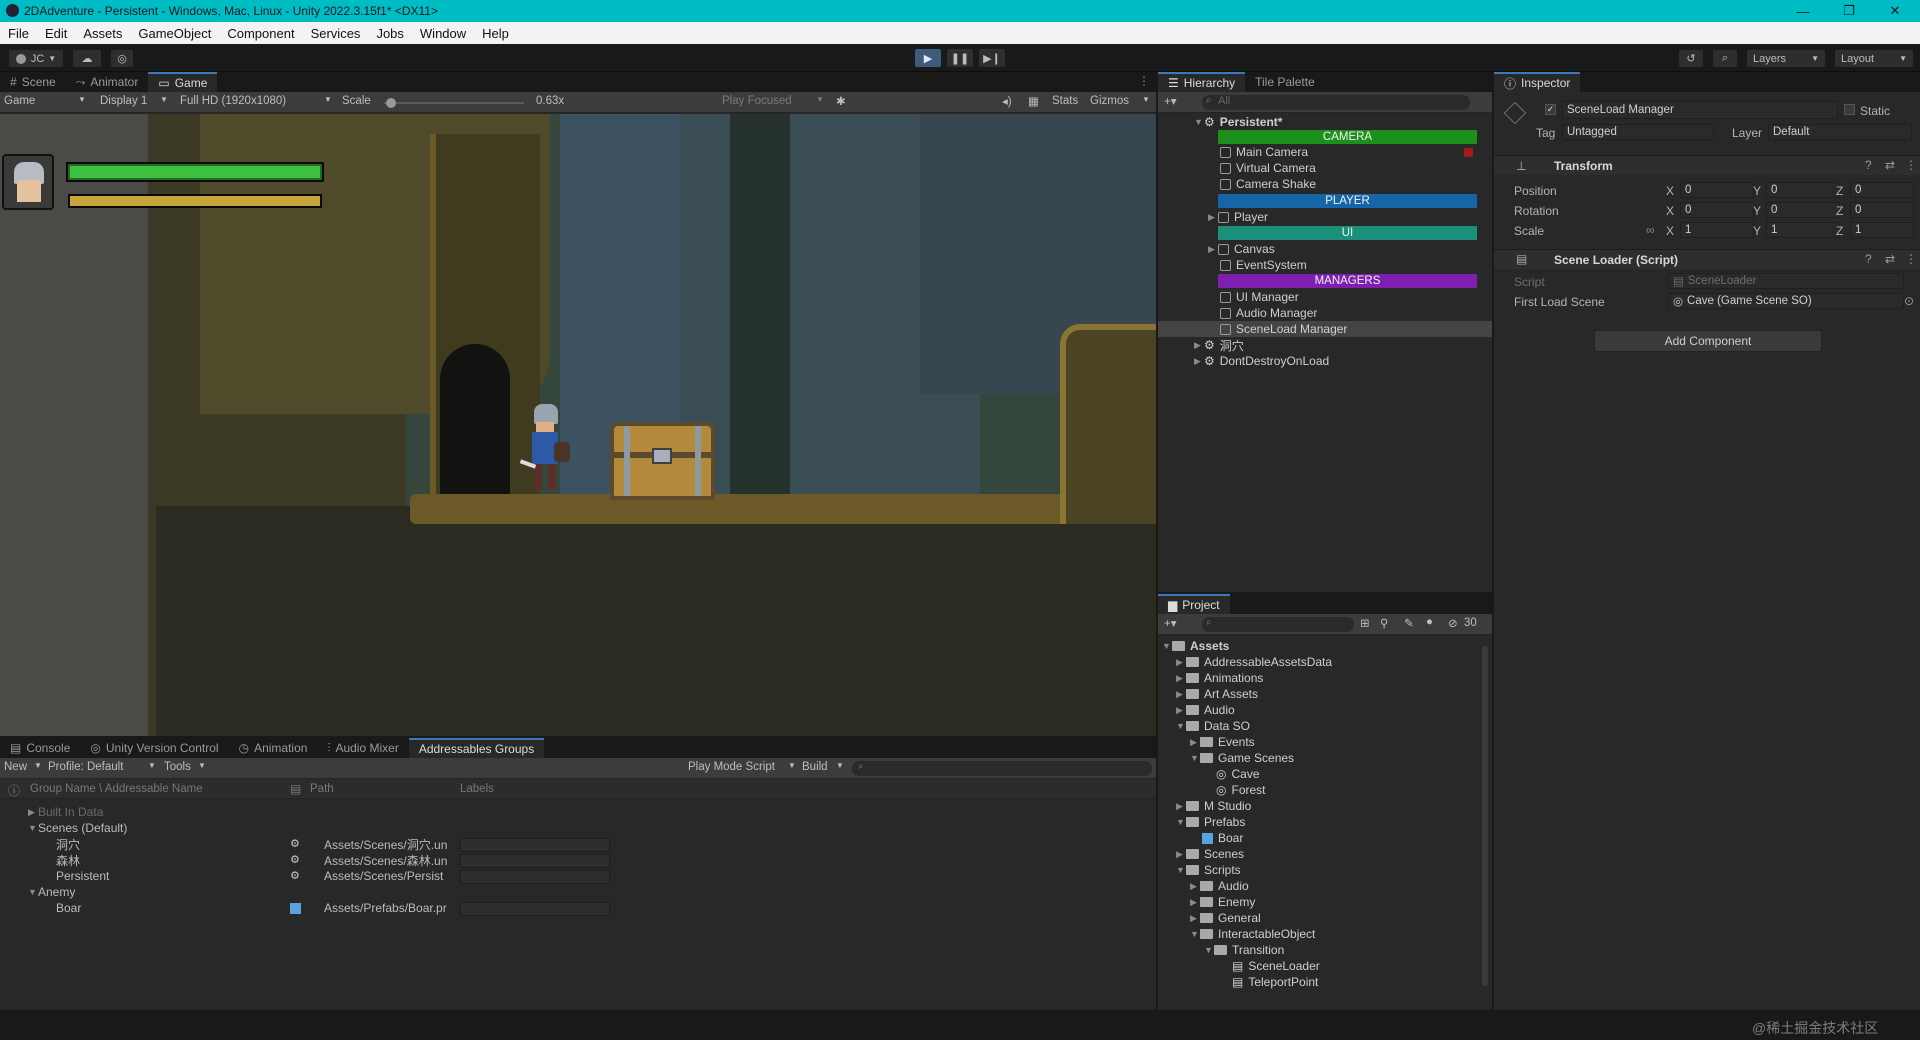  What do you see at coordinates (1717, 190) in the screenshot?
I see `position-x-field: 0` at bounding box center [1717, 190].